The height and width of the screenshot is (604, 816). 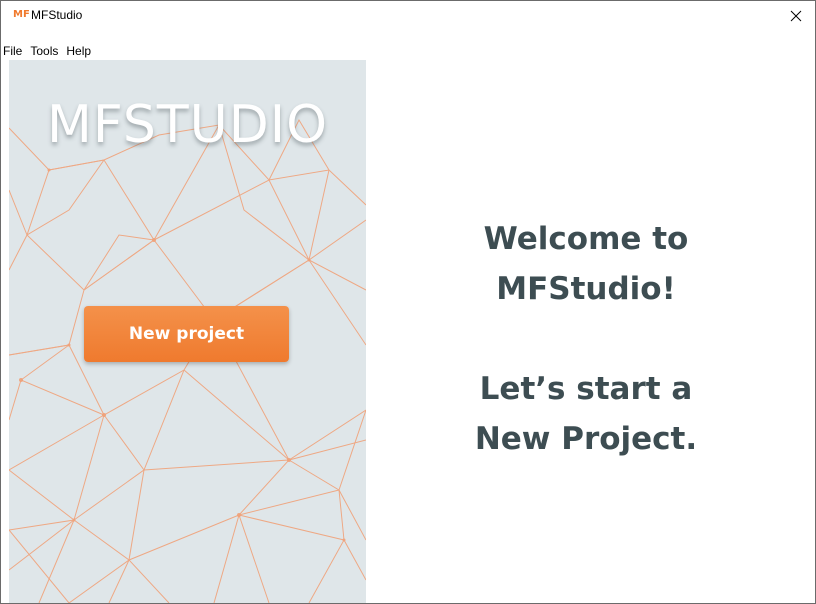 I want to click on window-title: MFStudio, so click(x=57, y=15).